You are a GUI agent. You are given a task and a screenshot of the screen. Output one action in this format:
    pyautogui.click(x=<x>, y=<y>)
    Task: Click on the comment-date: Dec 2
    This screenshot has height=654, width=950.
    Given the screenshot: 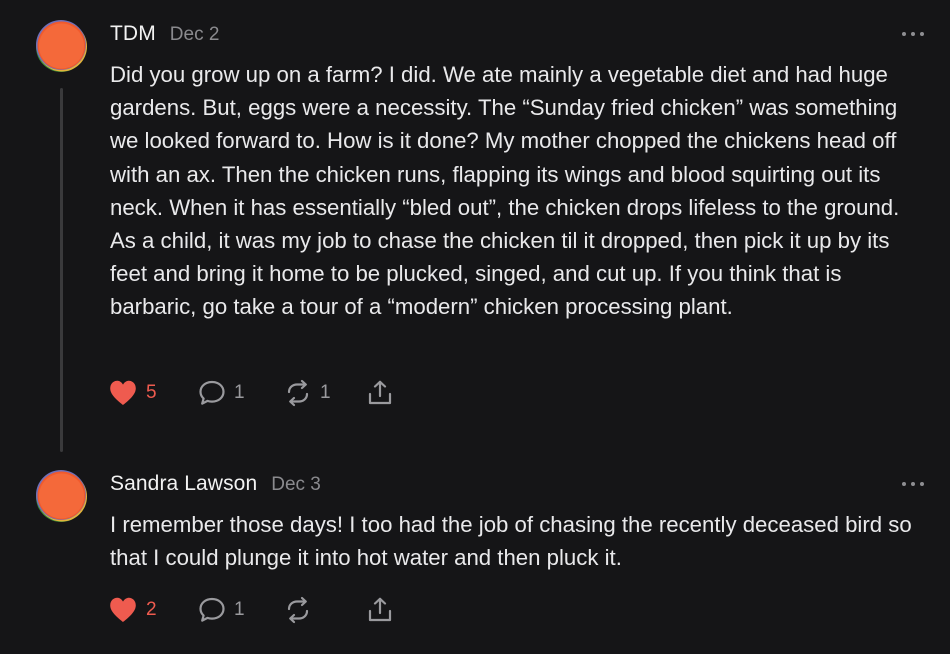 What is the action you would take?
    pyautogui.click(x=195, y=35)
    